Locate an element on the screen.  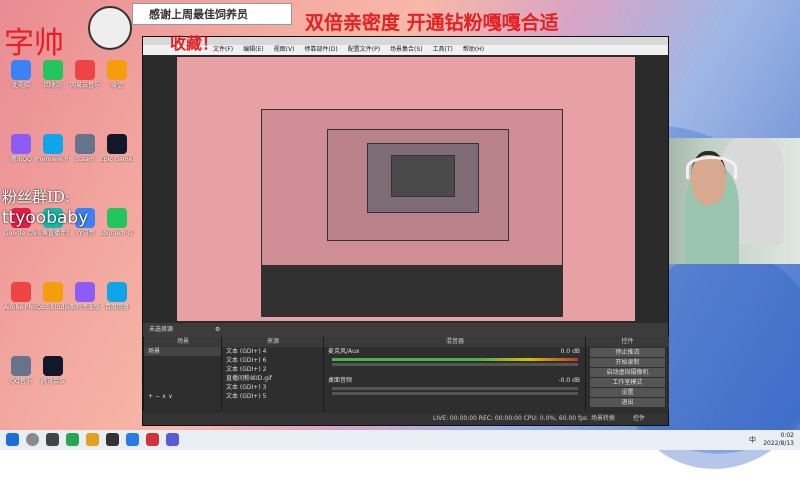
overlay-title: 双倍亲密度 开通钻粉嘎嘎合适 is located at coordinates (432, 23).